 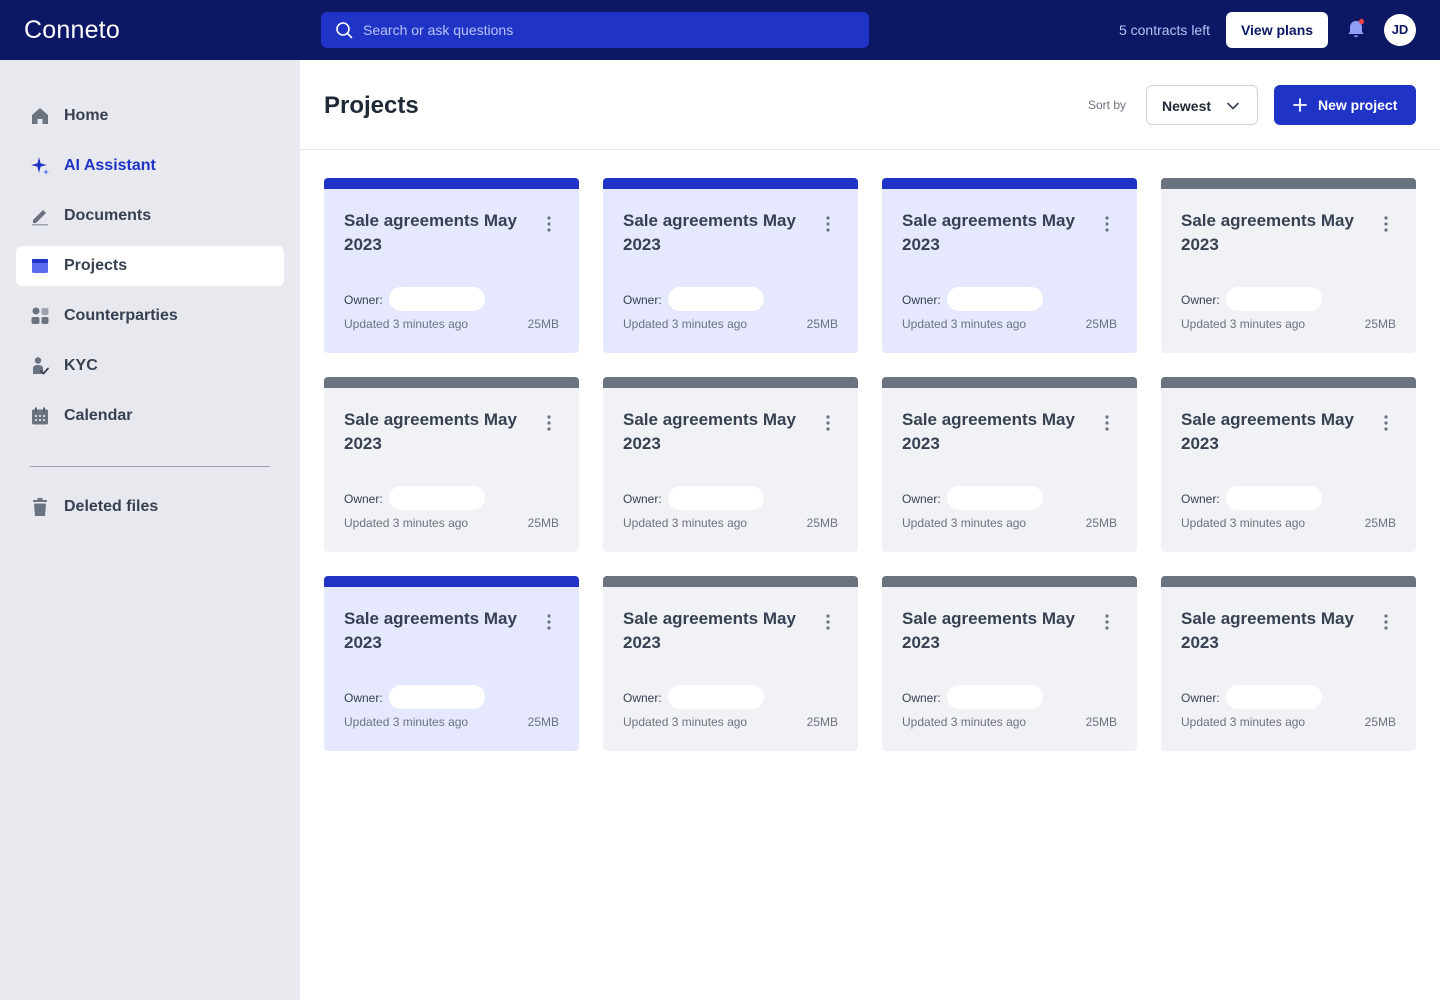 What do you see at coordinates (608, 30) in the screenshot?
I see `search-input` at bounding box center [608, 30].